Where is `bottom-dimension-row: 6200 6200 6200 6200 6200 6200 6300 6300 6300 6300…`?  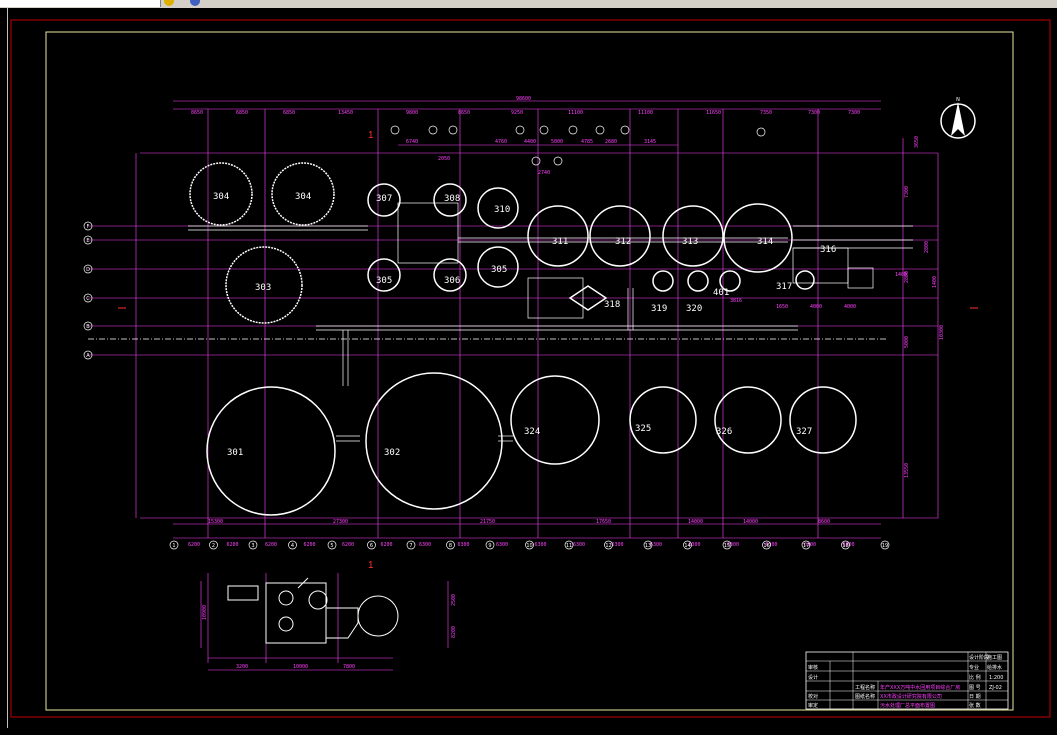
bottom-dimension-row: 6200 6200 6200 6200 6200 6200 6300 6300 6300 6300… is located at coordinates (521, 545).